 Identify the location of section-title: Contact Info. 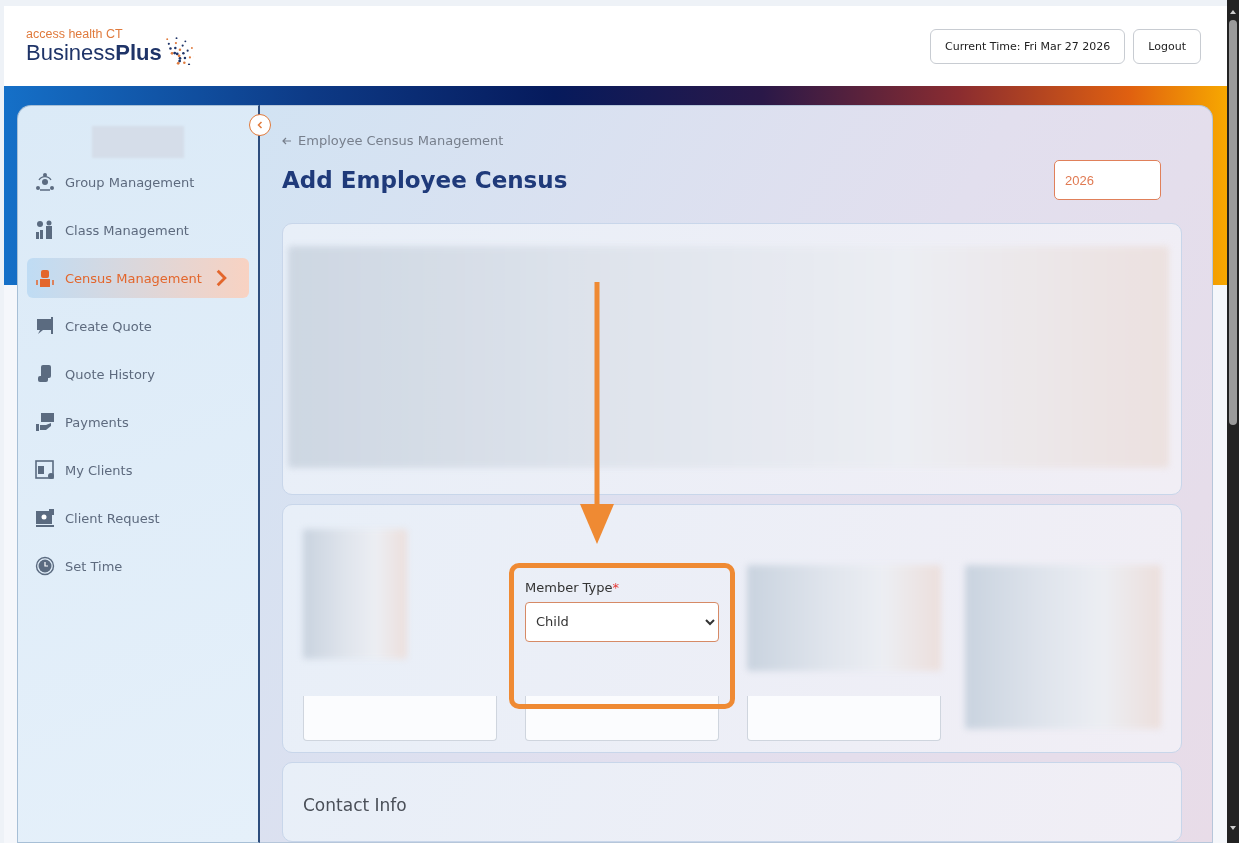
(355, 805).